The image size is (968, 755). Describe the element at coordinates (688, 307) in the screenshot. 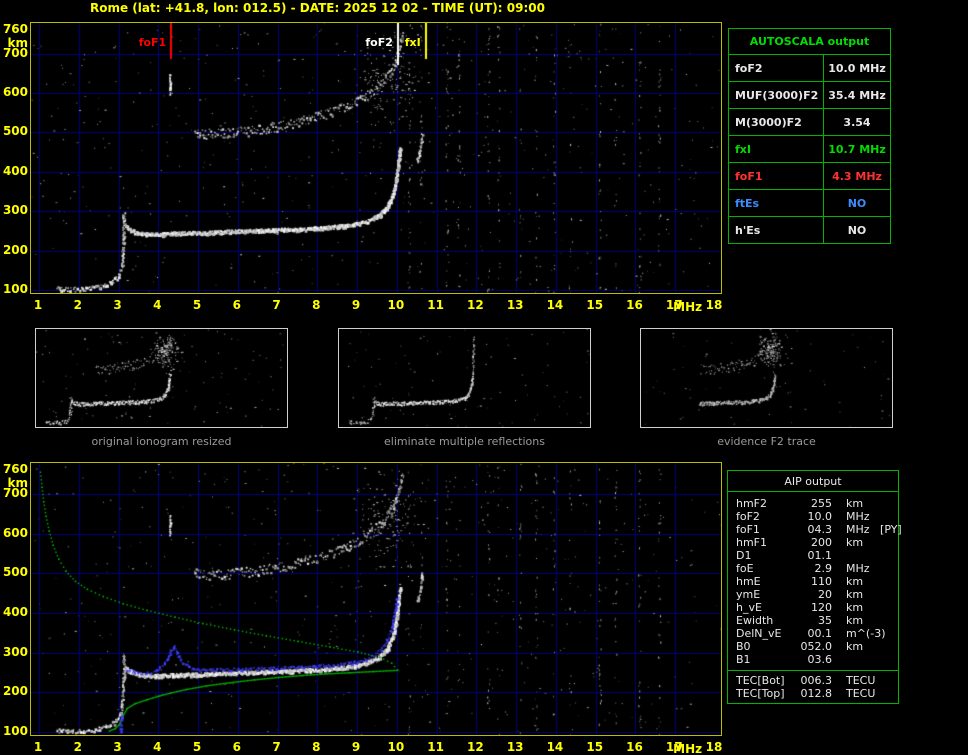

I see `x-axis-unit-top: MHz` at that location.